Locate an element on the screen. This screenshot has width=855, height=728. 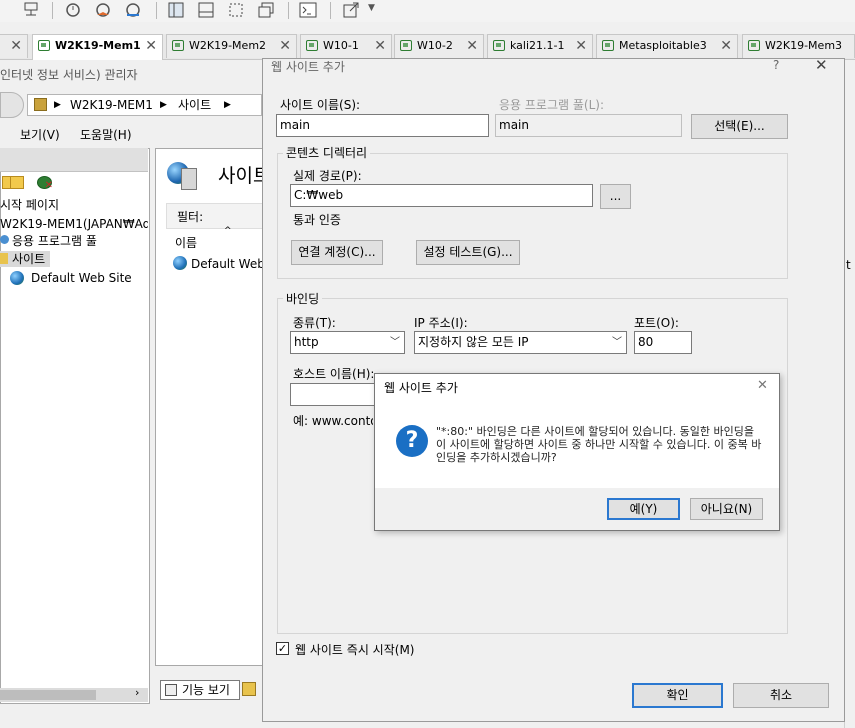
content-view-icon is located at coordinates (249, 689).